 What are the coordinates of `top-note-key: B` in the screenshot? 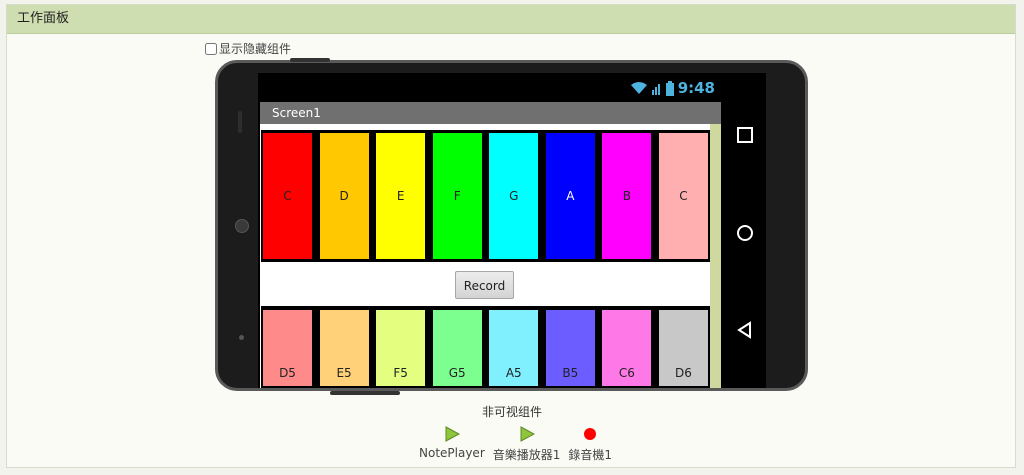 It's located at (627, 196).